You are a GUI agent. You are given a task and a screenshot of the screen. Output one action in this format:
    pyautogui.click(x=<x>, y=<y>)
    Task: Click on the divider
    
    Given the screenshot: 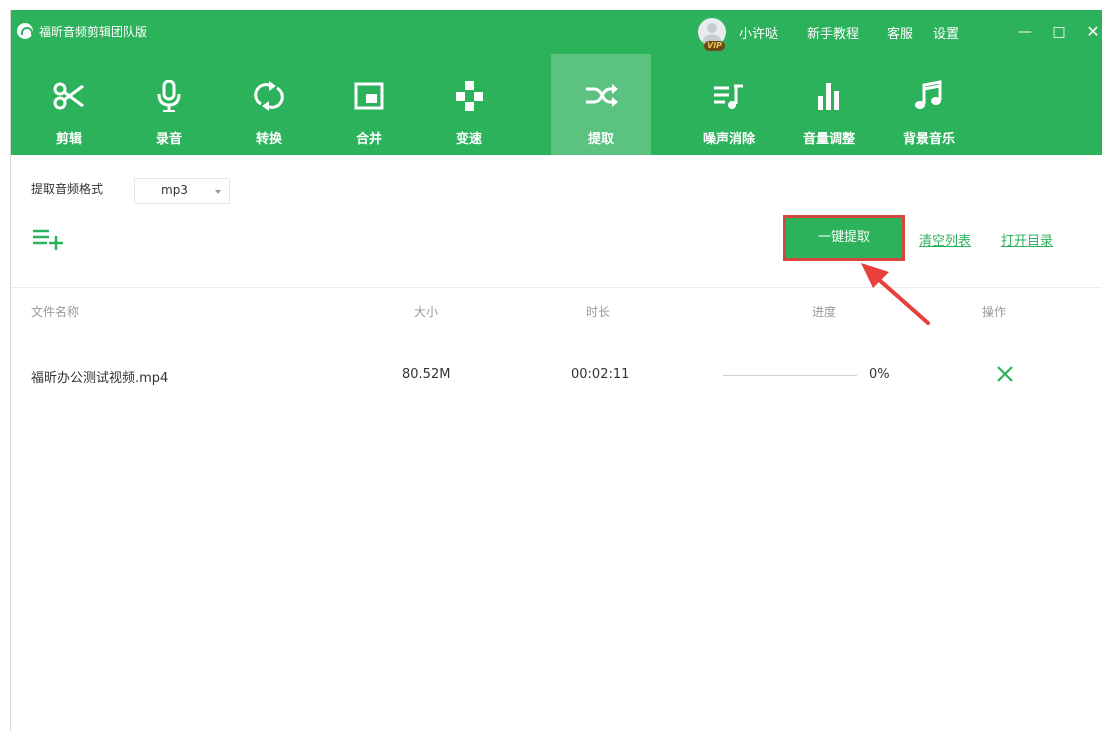 What is the action you would take?
    pyautogui.click(x=556, y=287)
    